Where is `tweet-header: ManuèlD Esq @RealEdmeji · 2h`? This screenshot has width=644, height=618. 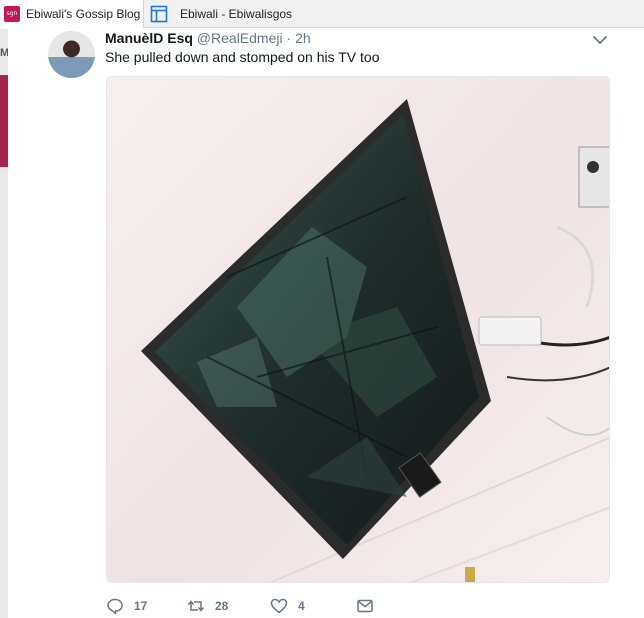 tweet-header: ManuèlD Esq @RealEdmeji · 2h is located at coordinates (208, 38).